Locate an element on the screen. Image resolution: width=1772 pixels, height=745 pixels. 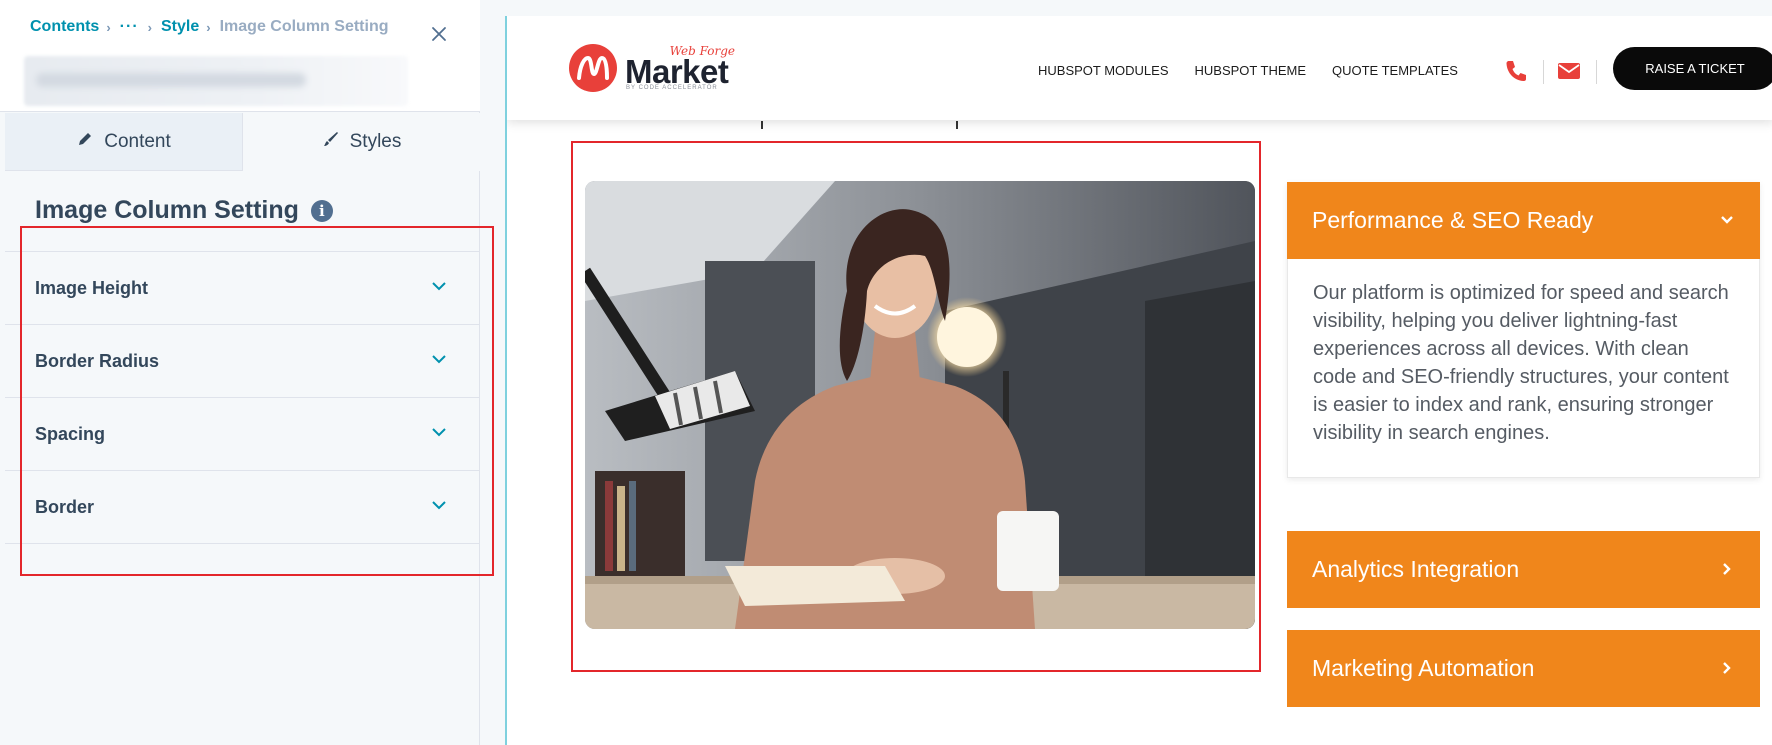
mail-icon is located at coordinates (1569, 71).